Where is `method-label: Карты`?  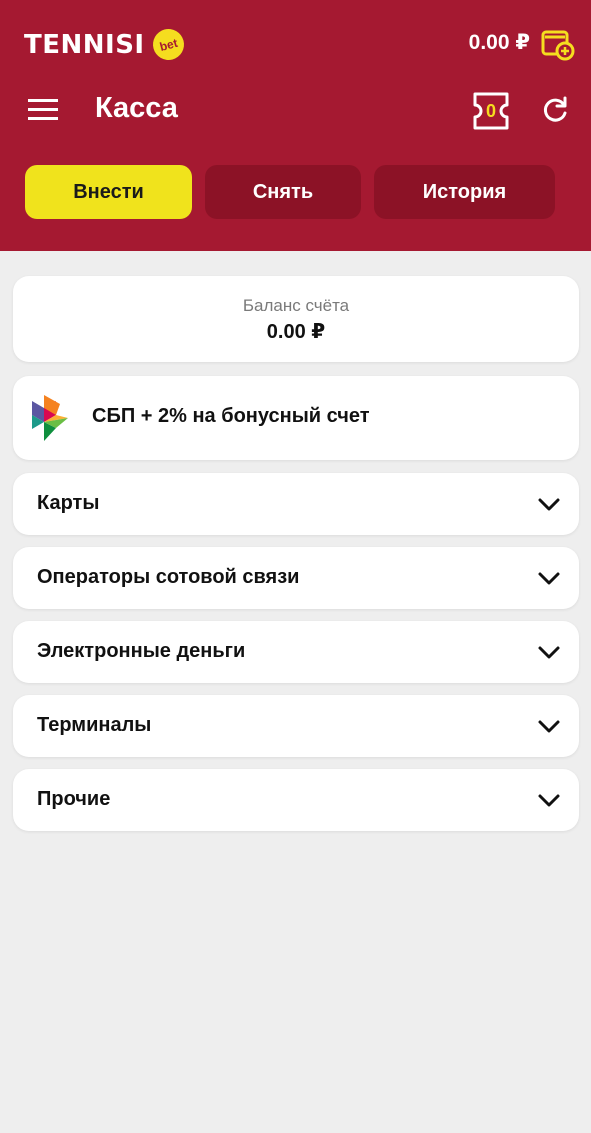
method-label: Карты is located at coordinates (68, 503).